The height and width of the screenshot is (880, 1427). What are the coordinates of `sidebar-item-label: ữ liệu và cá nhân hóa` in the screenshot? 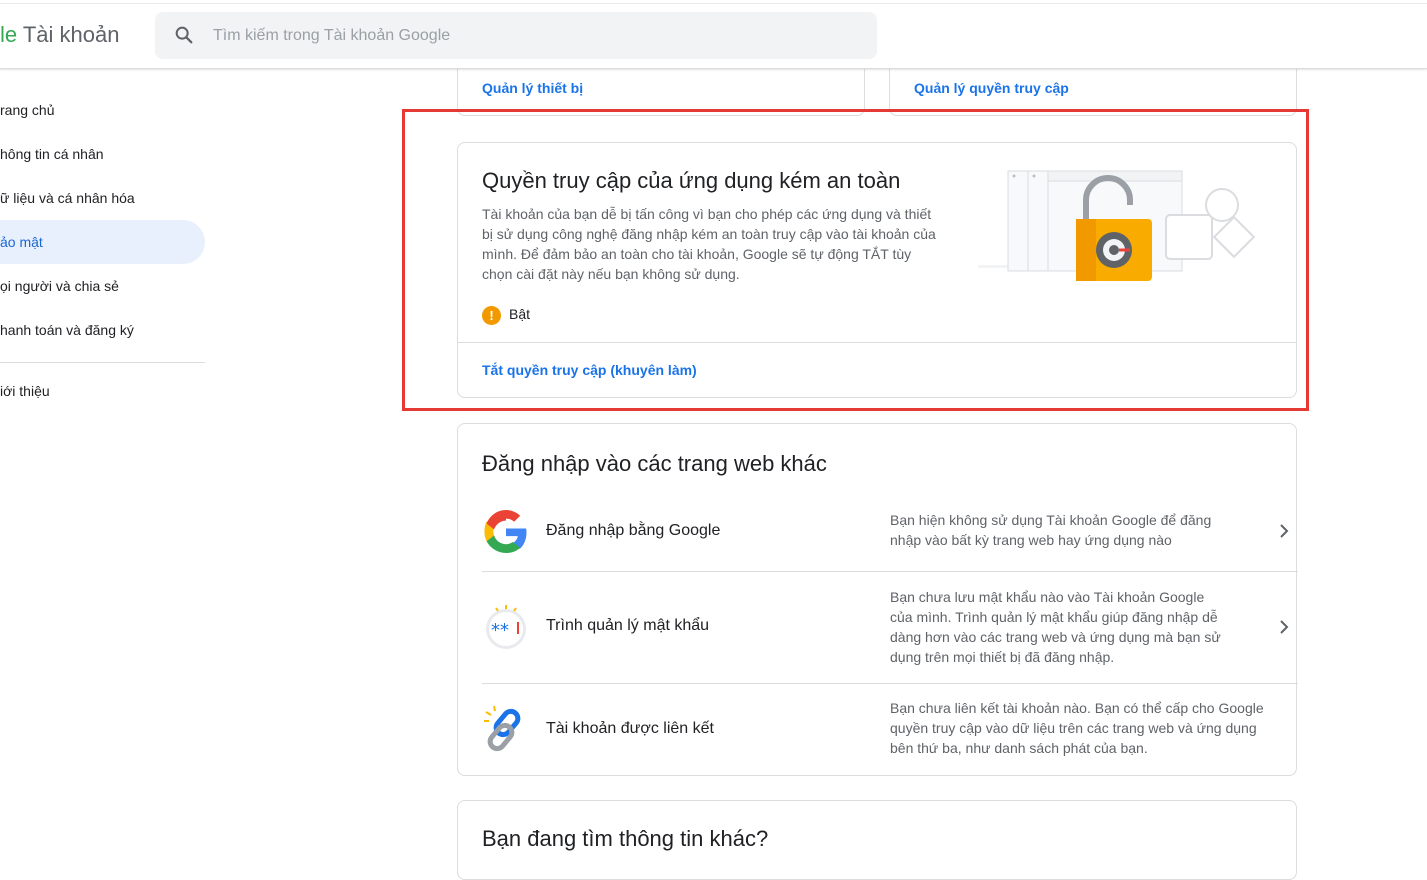 It's located at (67, 198).